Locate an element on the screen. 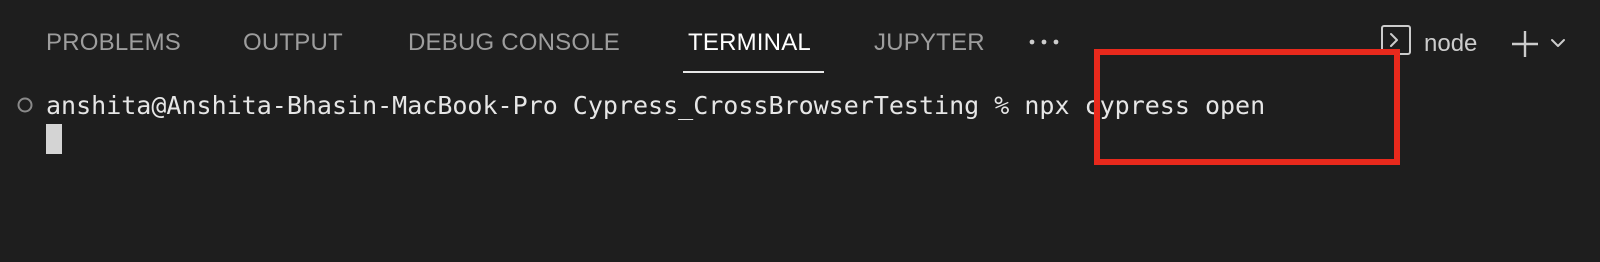  tab-problems: PROBLEMS is located at coordinates (113, 43).